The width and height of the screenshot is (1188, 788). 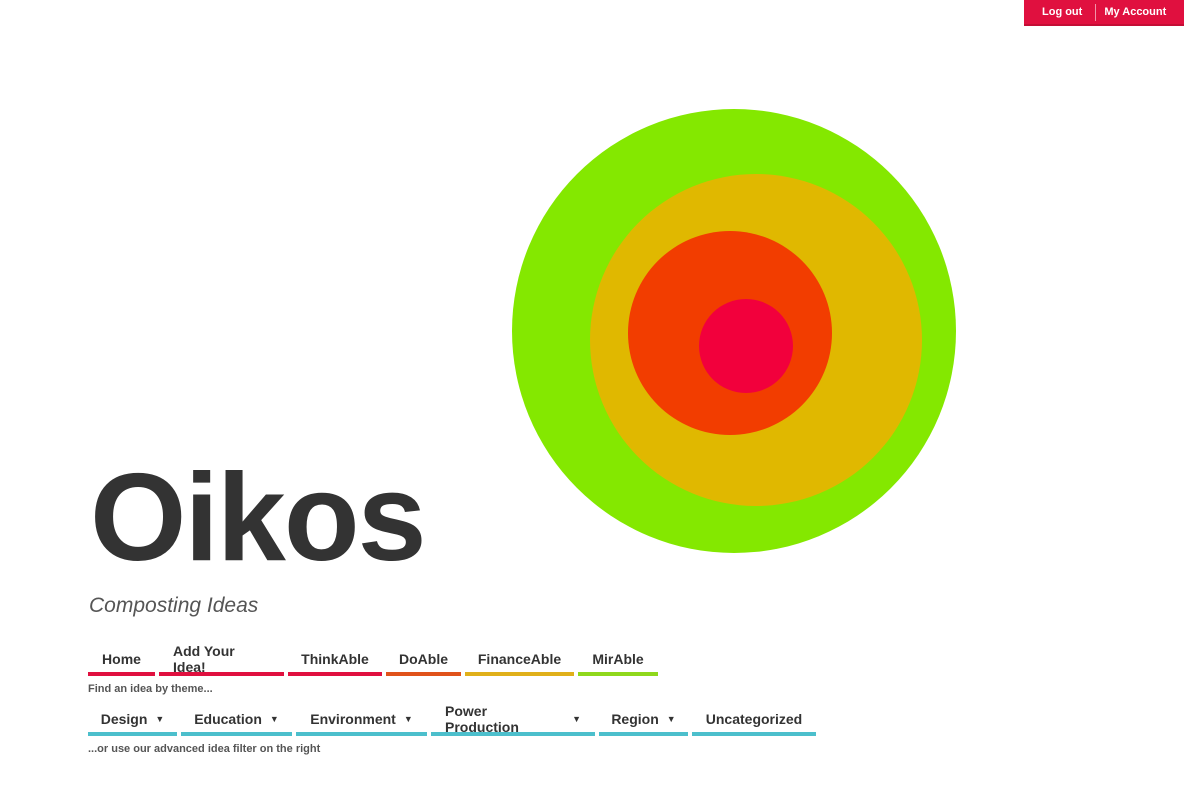 What do you see at coordinates (174, 605) in the screenshot?
I see `site-tagline: Composting Ideas` at bounding box center [174, 605].